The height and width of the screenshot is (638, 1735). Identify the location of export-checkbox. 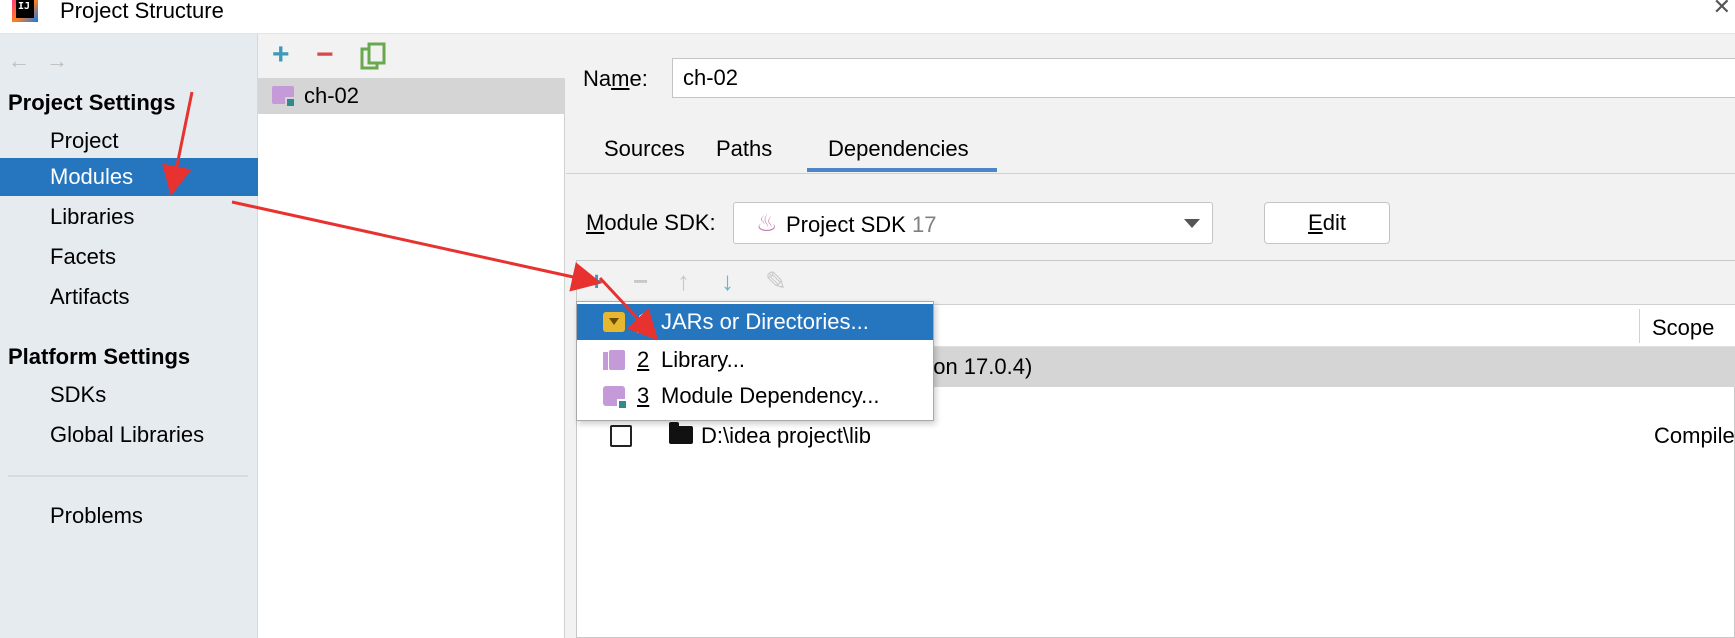
(621, 436).